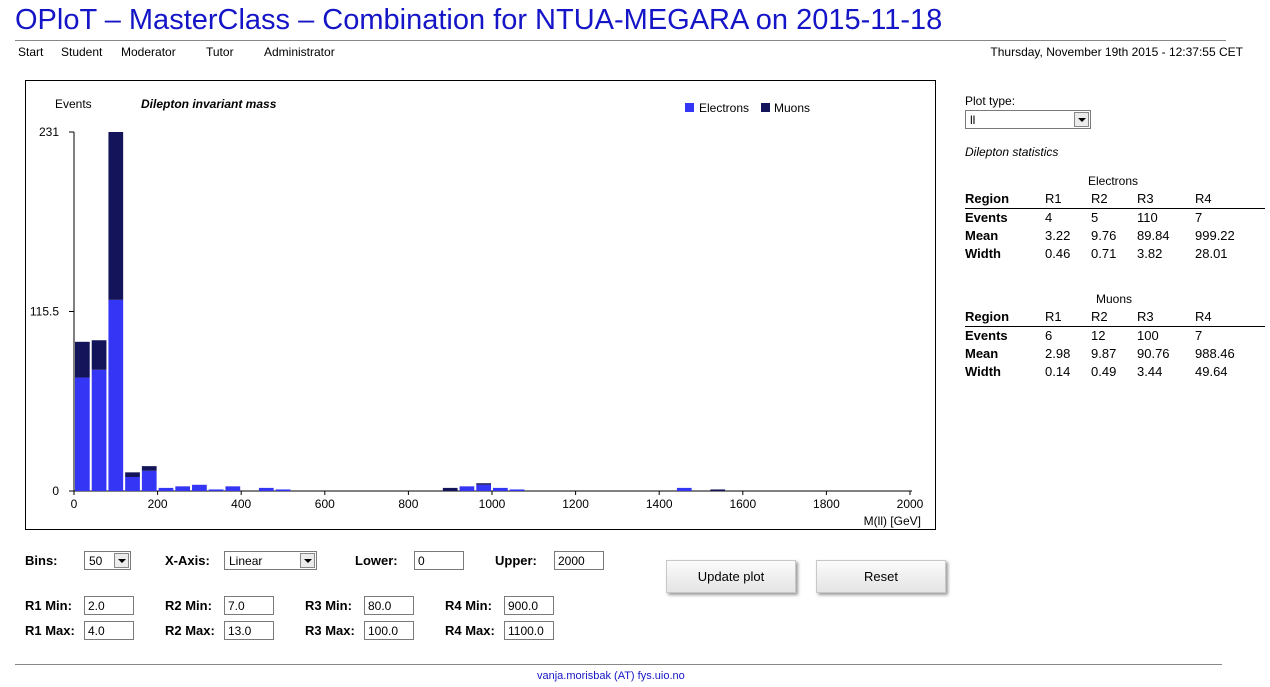  Describe the element at coordinates (246, 561) in the screenshot. I see `xaxis-value: Linear` at that location.